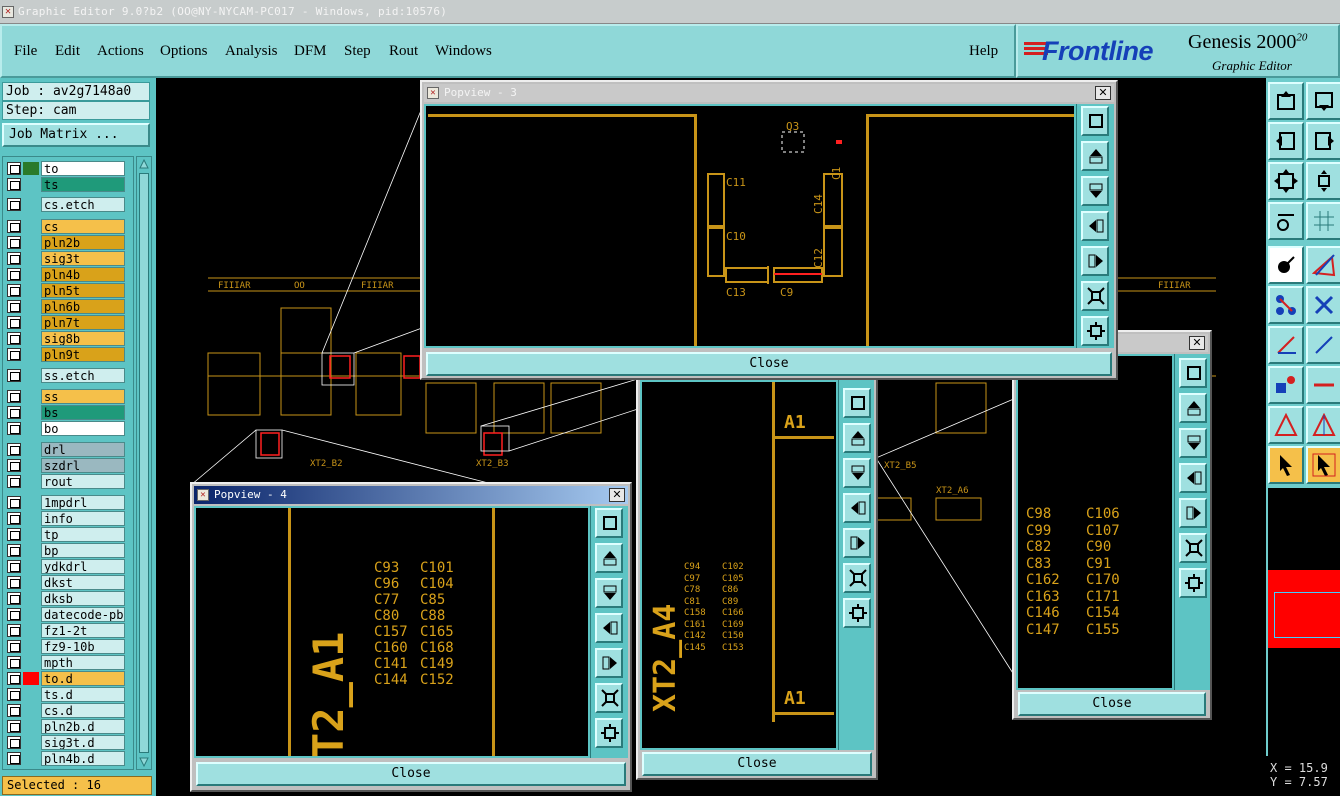  I want to click on layer-row: ss, so click(65, 396).